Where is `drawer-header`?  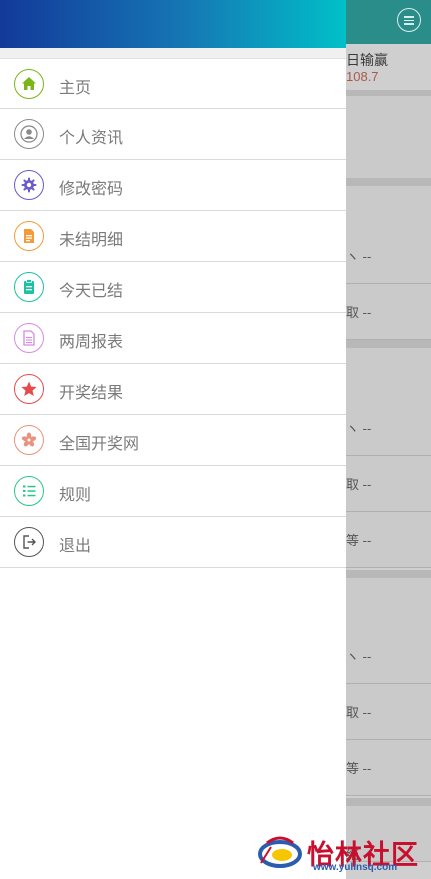 drawer-header is located at coordinates (173, 24).